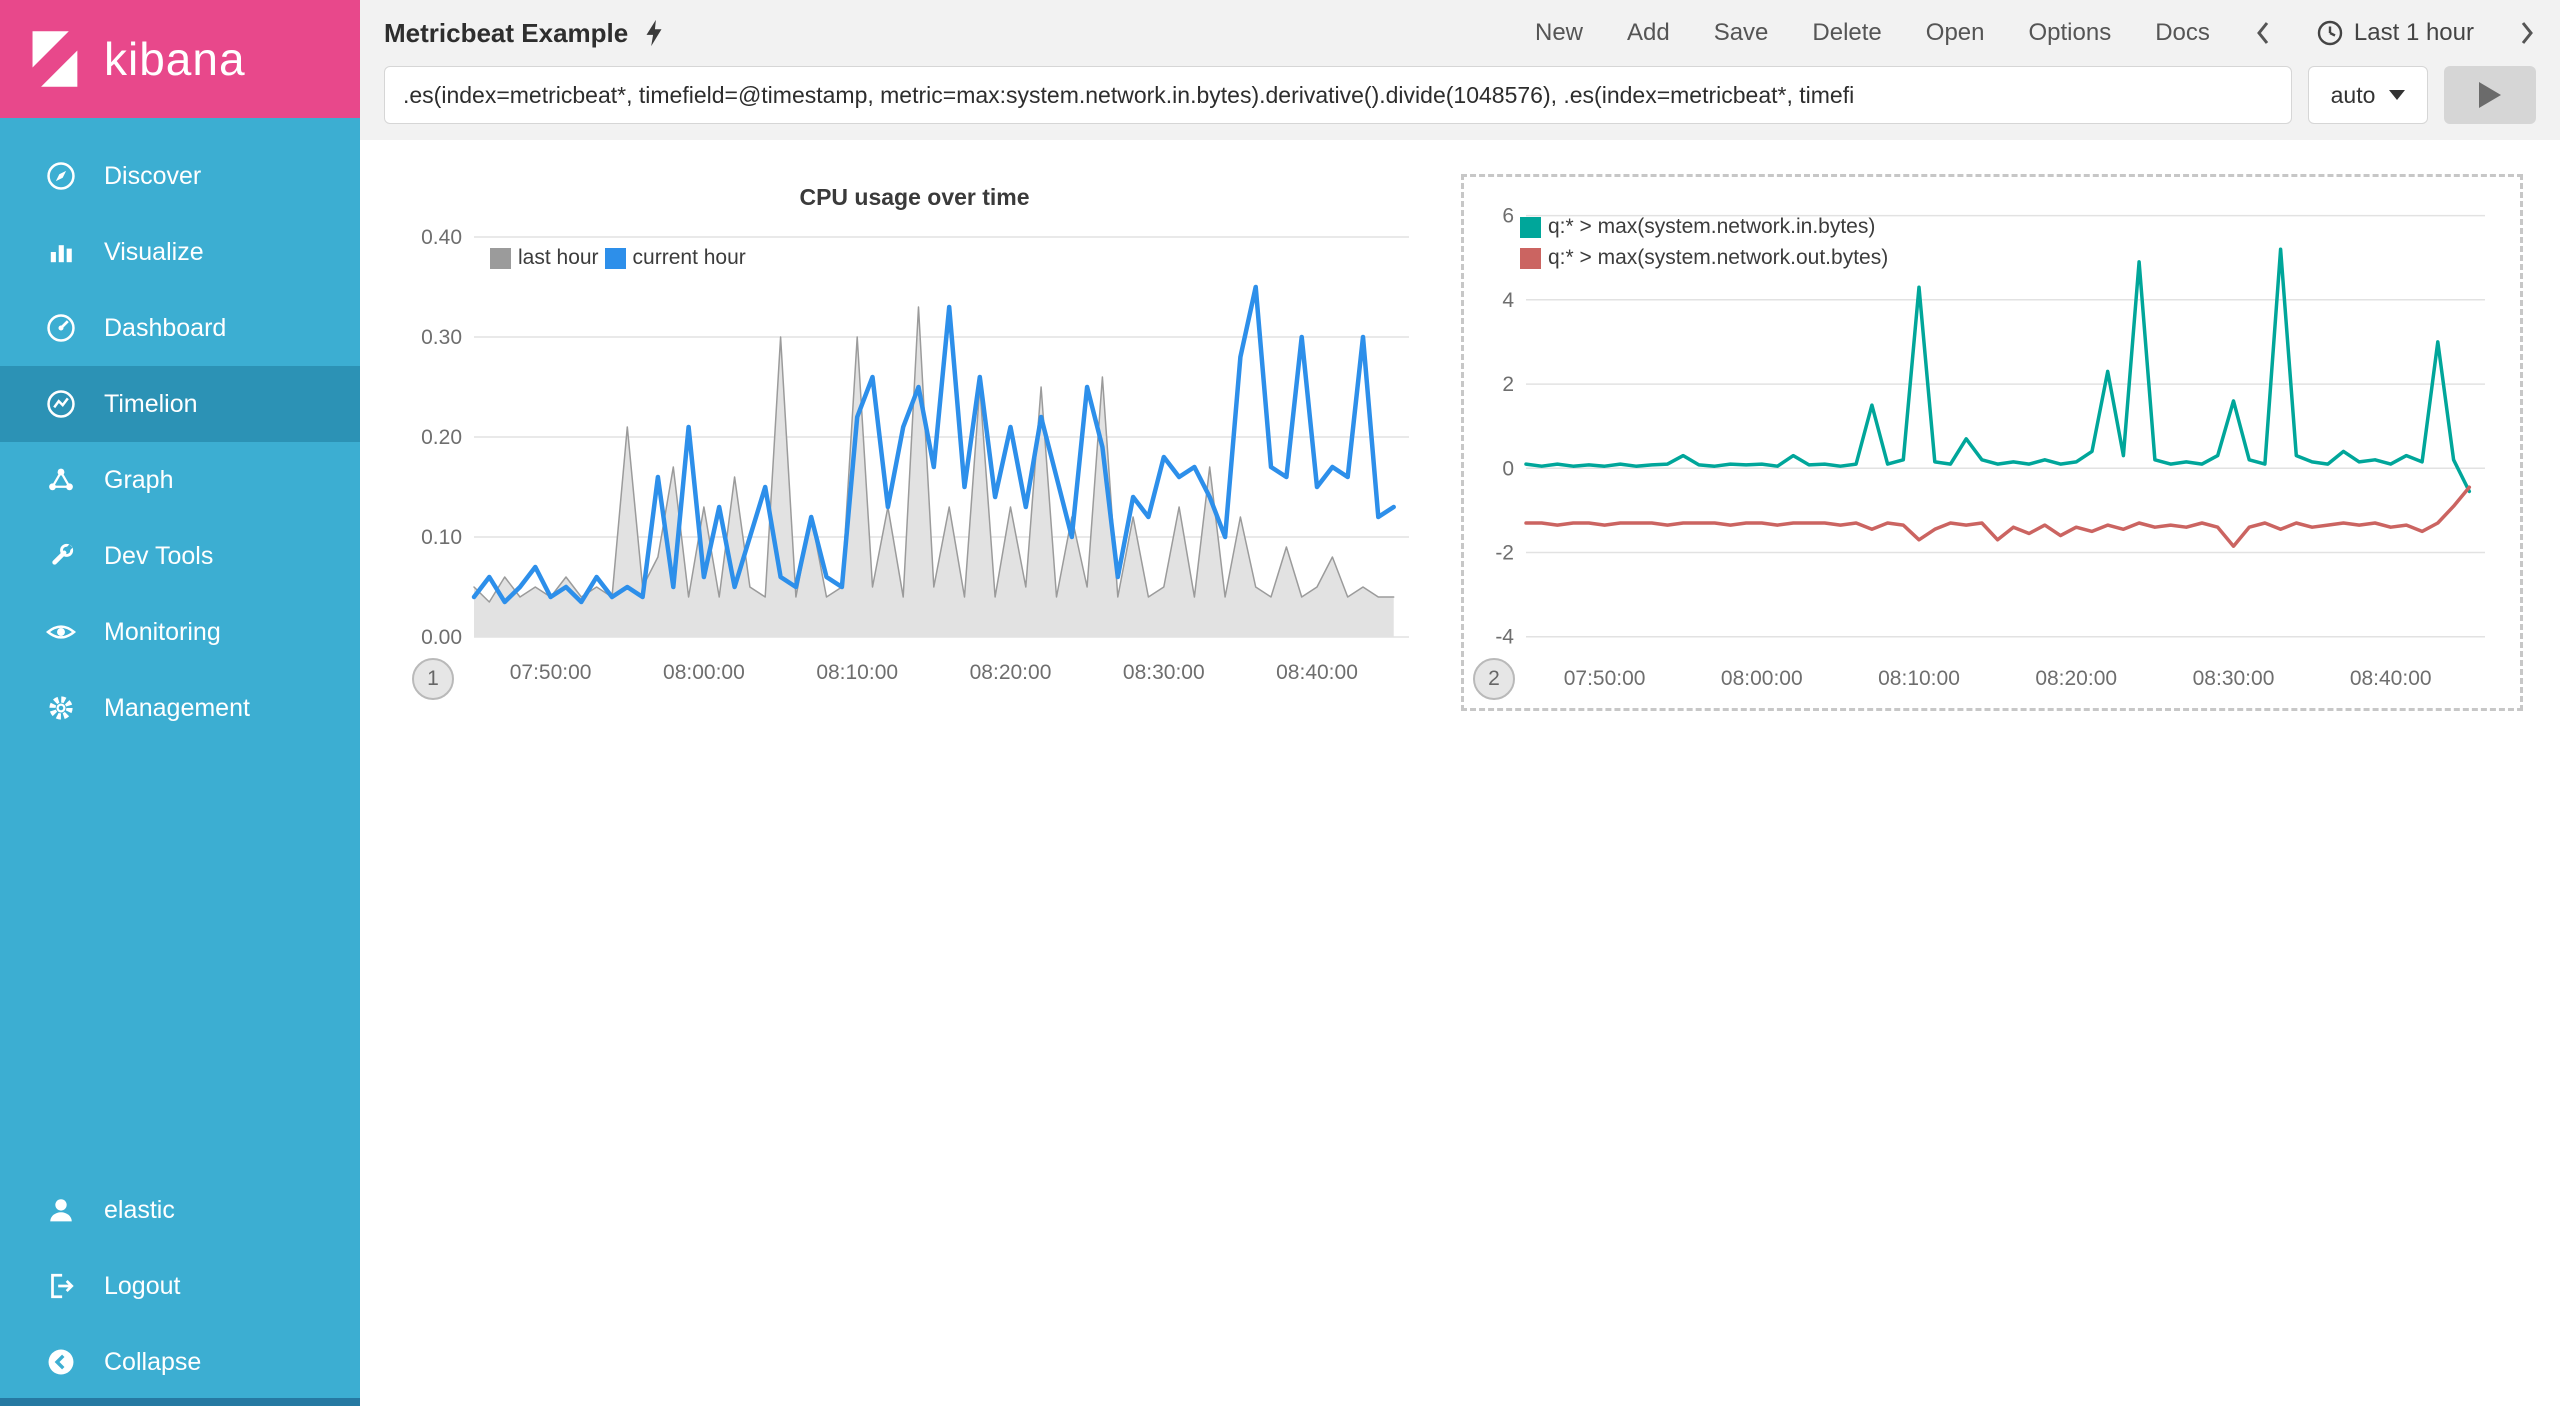 The height and width of the screenshot is (1406, 2560). I want to click on timelion-query-input, so click(1338, 95).